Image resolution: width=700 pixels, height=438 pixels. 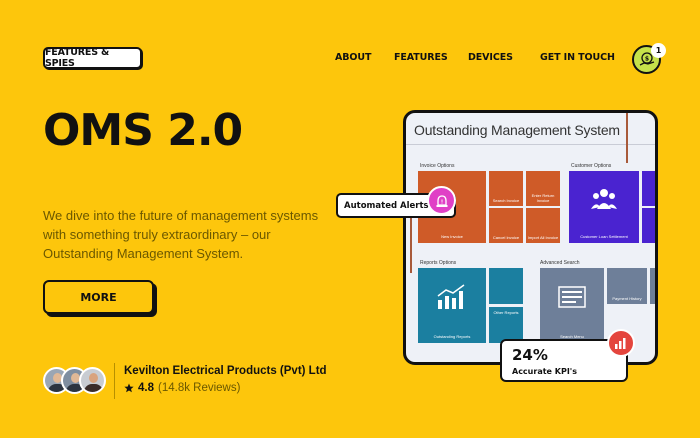 What do you see at coordinates (146, 388) in the screenshot?
I see `rating-value: 4.8` at bounding box center [146, 388].